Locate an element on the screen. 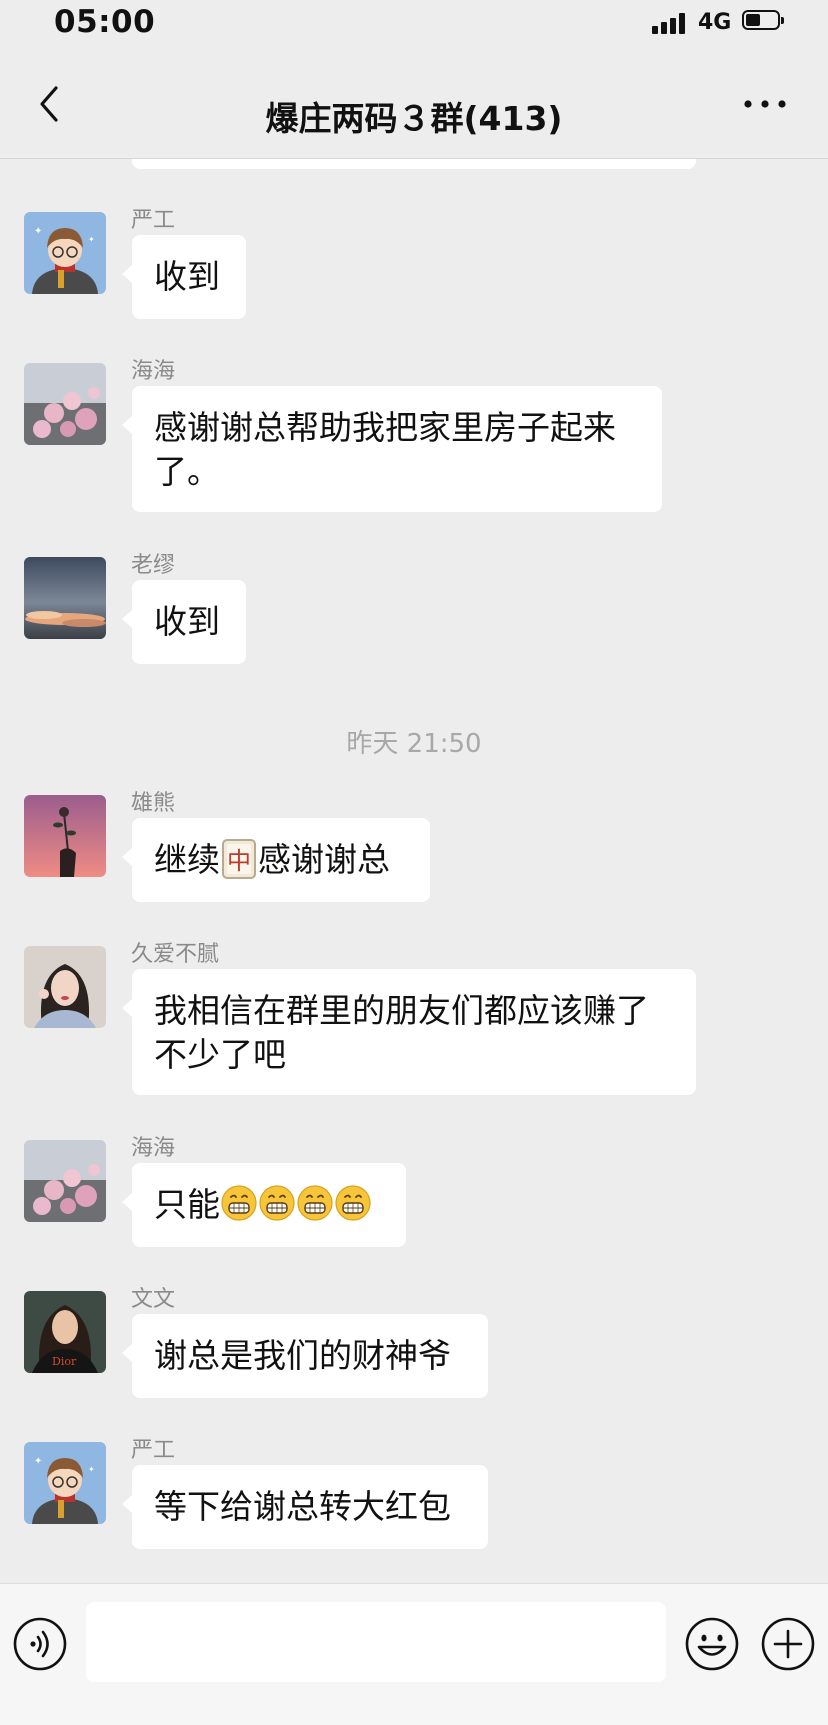 The image size is (828, 1725). svg-text: 中 is located at coordinates (239, 861).